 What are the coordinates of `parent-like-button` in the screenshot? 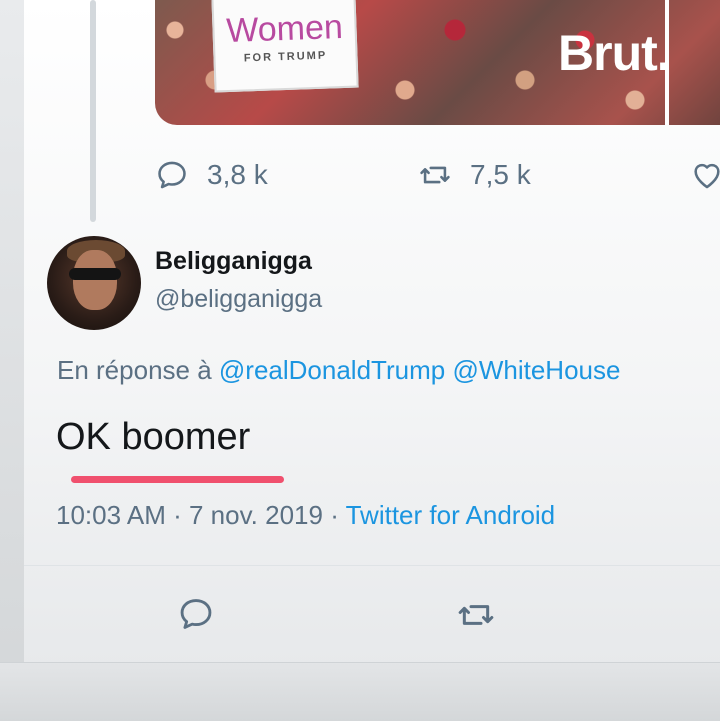 It's located at (705, 175).